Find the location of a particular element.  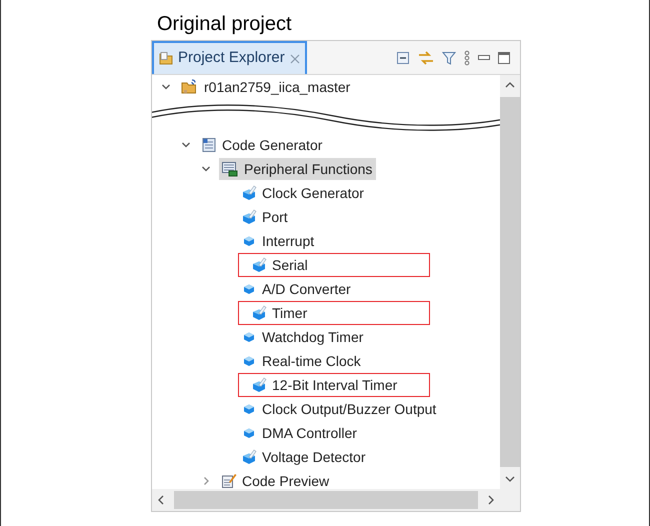

tree-item: 12-Bit Interval Timer is located at coordinates (334, 385).